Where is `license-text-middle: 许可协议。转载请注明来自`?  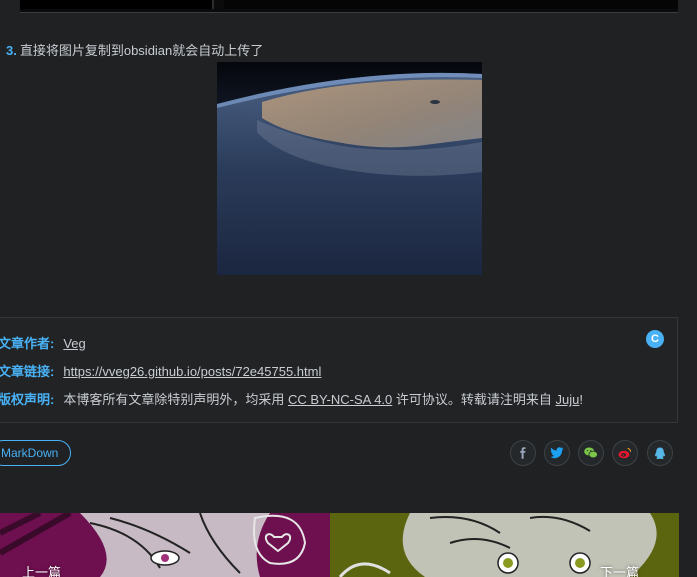 license-text-middle: 许可协议。转载请注明来自 is located at coordinates (473, 399).